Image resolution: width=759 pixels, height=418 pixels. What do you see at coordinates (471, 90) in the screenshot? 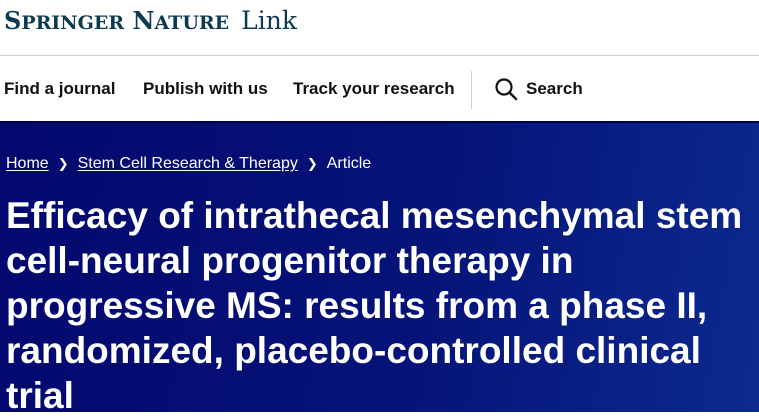
I see `nav-divider` at bounding box center [471, 90].